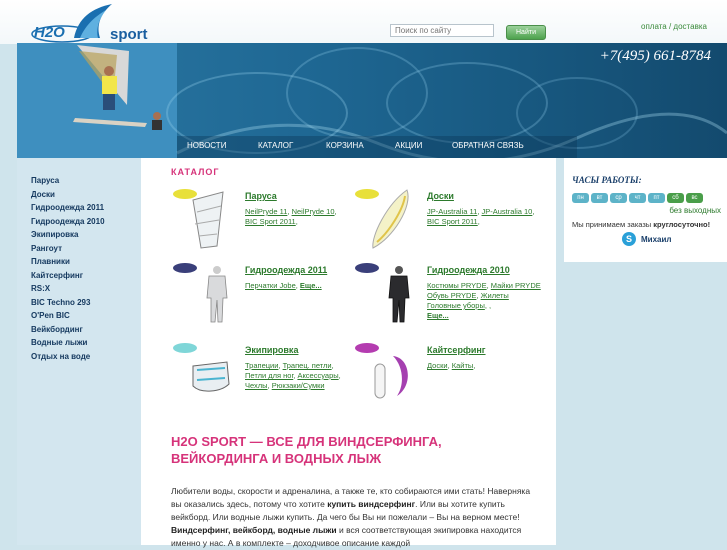 The image size is (727, 550). Describe the element at coordinates (690, 26) in the screenshot. I see `delivery-link: доставка` at that location.